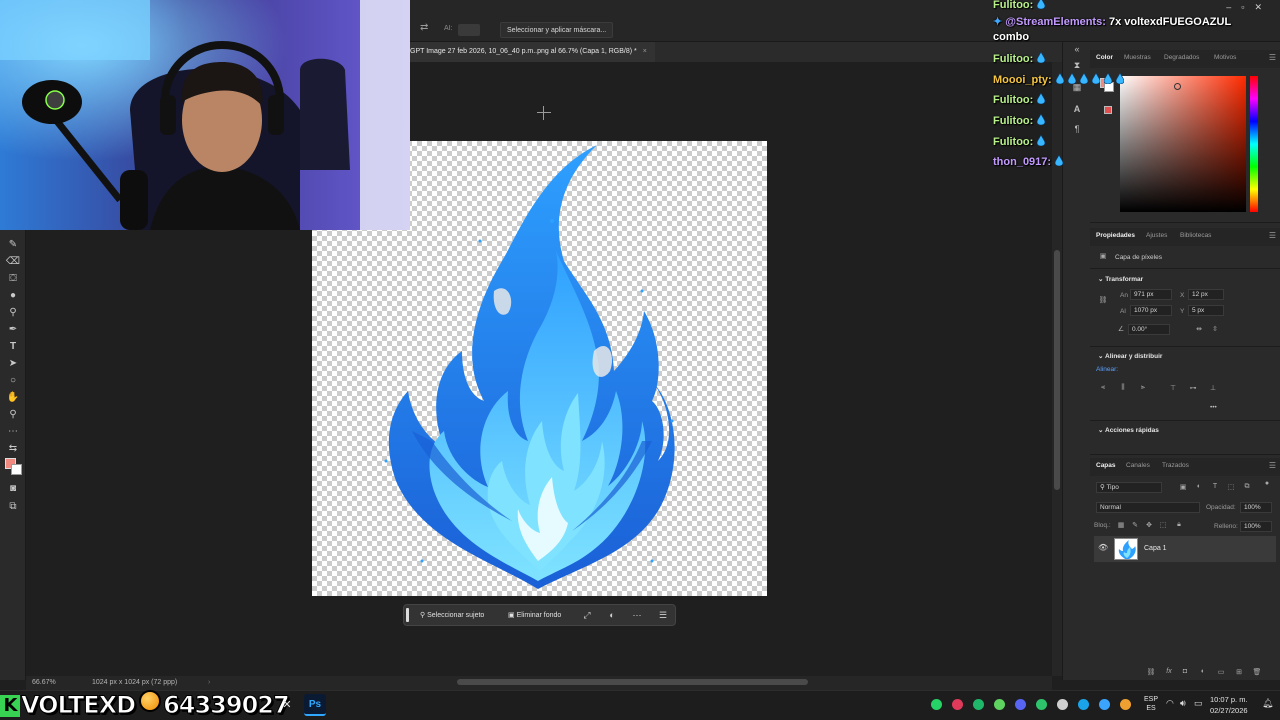 The height and width of the screenshot is (720, 1280). Describe the element at coordinates (1129, 487) in the screenshot. I see `layer-filter-select: ⚲ Tipo` at that location.